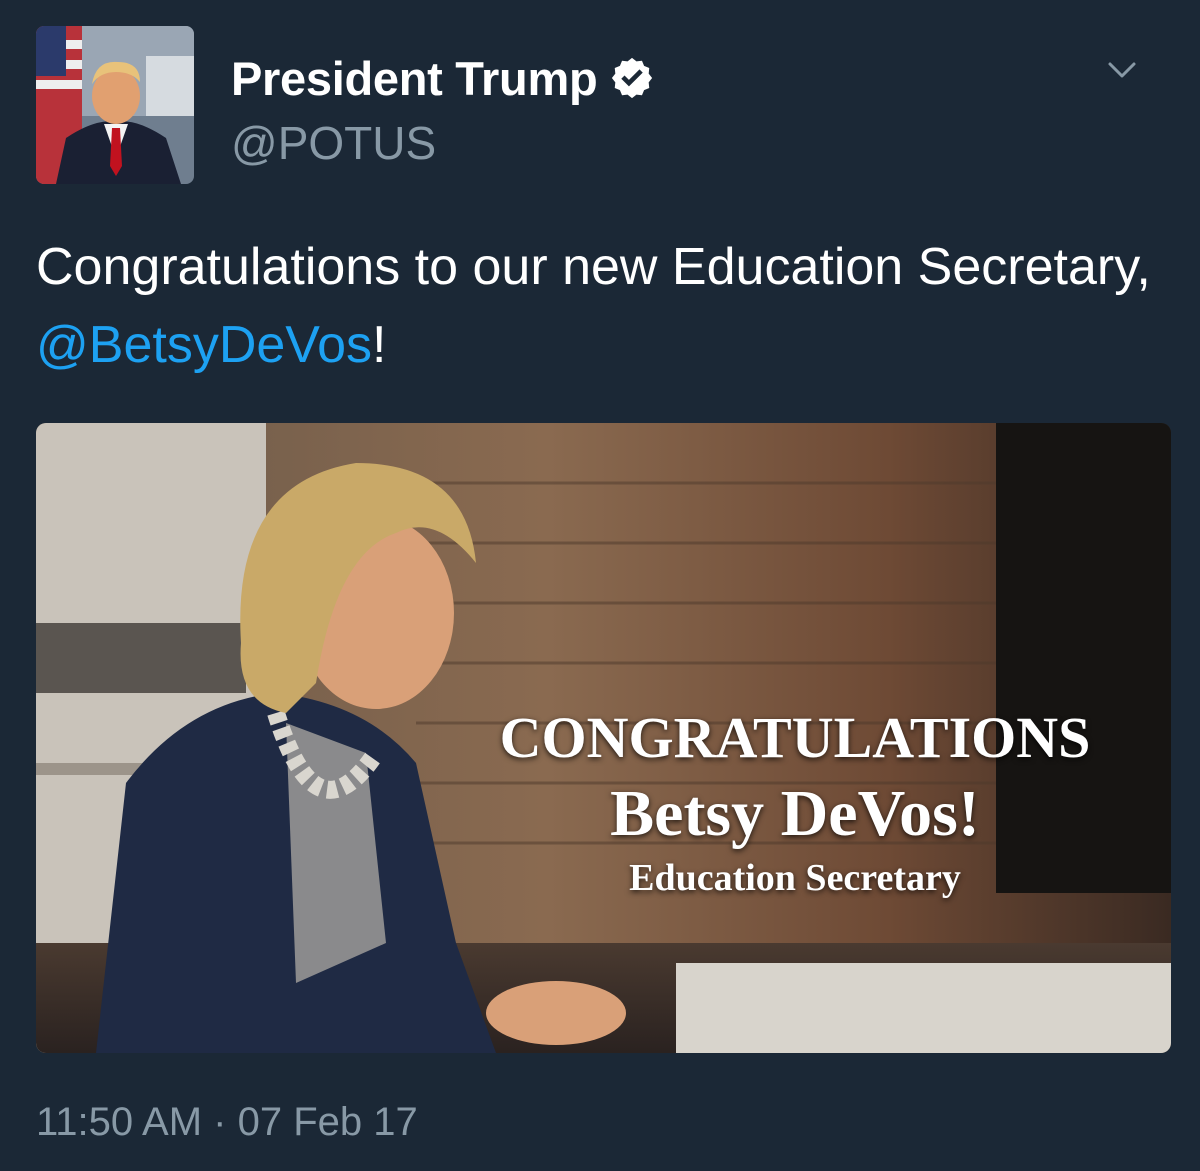 This screenshot has height=1171, width=1200. I want to click on media-name: Betsy DeVos!, so click(795, 813).